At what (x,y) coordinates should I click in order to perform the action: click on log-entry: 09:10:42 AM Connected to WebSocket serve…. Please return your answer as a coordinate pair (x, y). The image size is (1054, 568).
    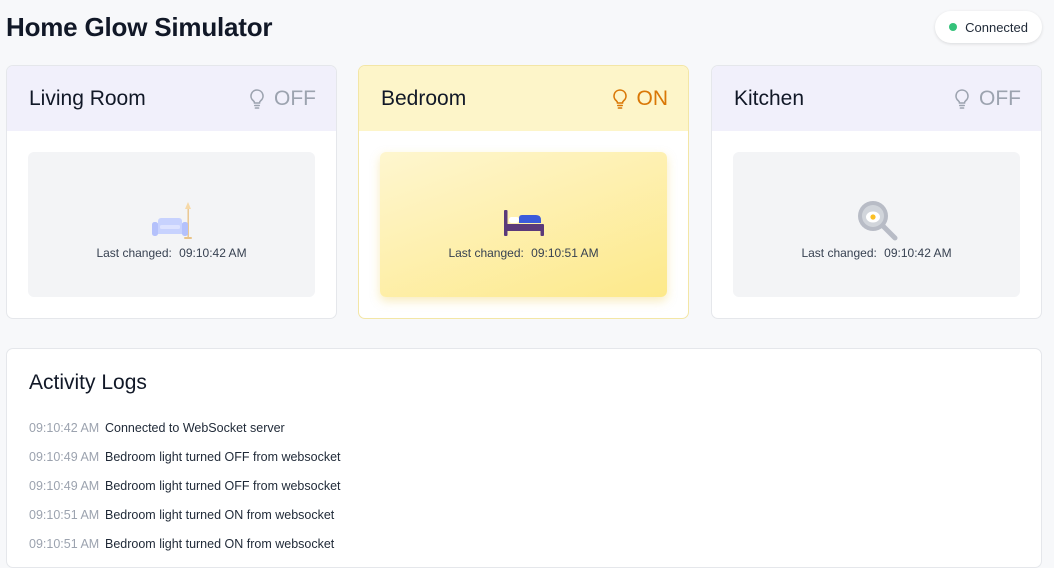
    Looking at the image, I should click on (185, 427).